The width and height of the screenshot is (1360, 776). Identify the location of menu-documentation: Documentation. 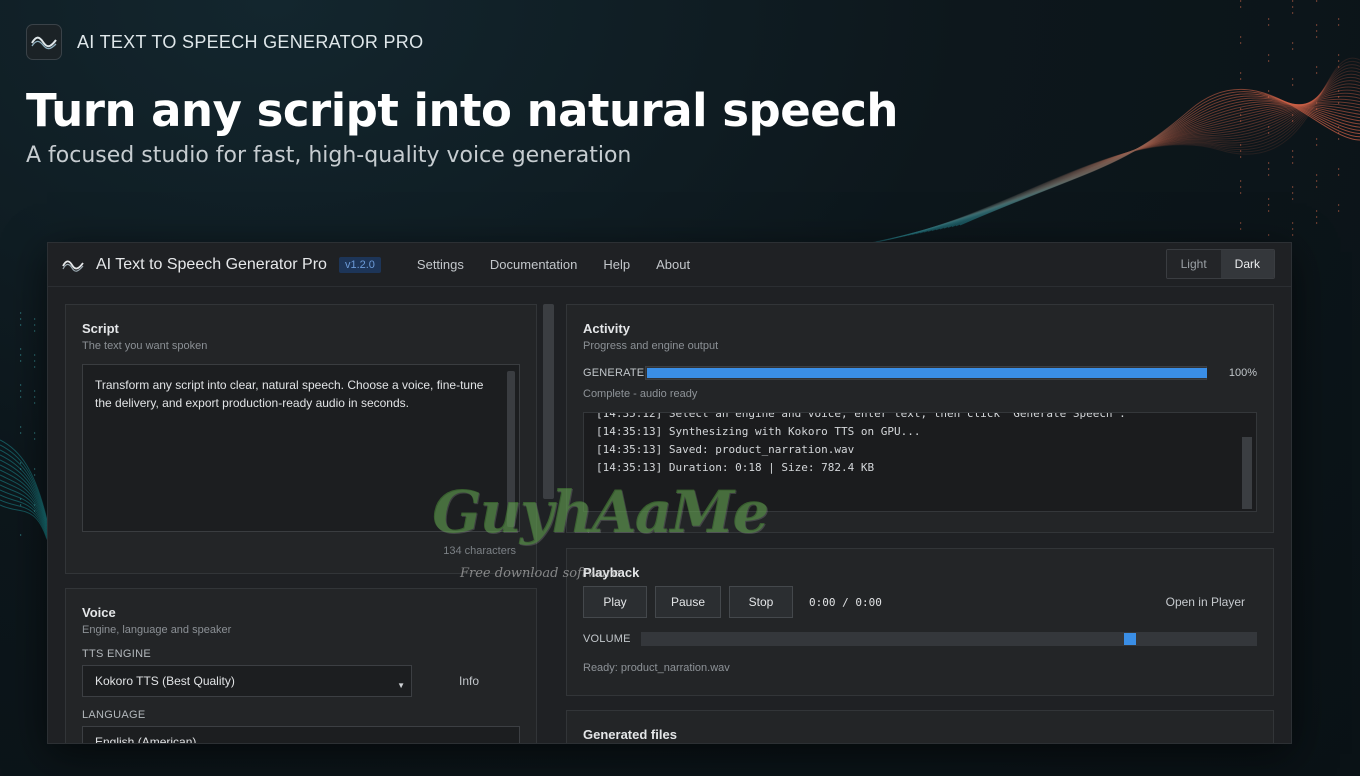
(533, 264).